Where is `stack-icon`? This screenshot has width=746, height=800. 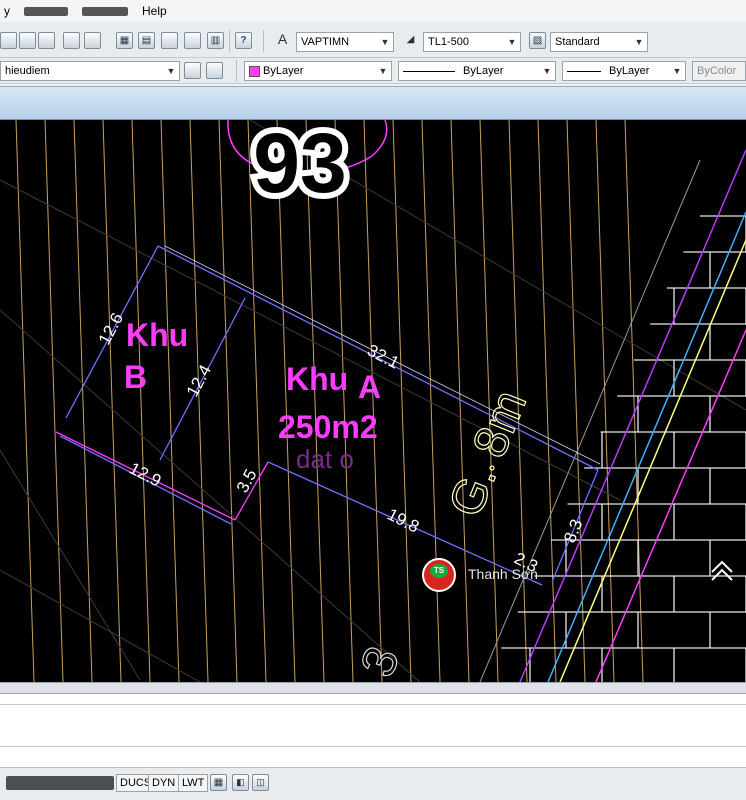
stack-icon is located at coordinates (722, 570).